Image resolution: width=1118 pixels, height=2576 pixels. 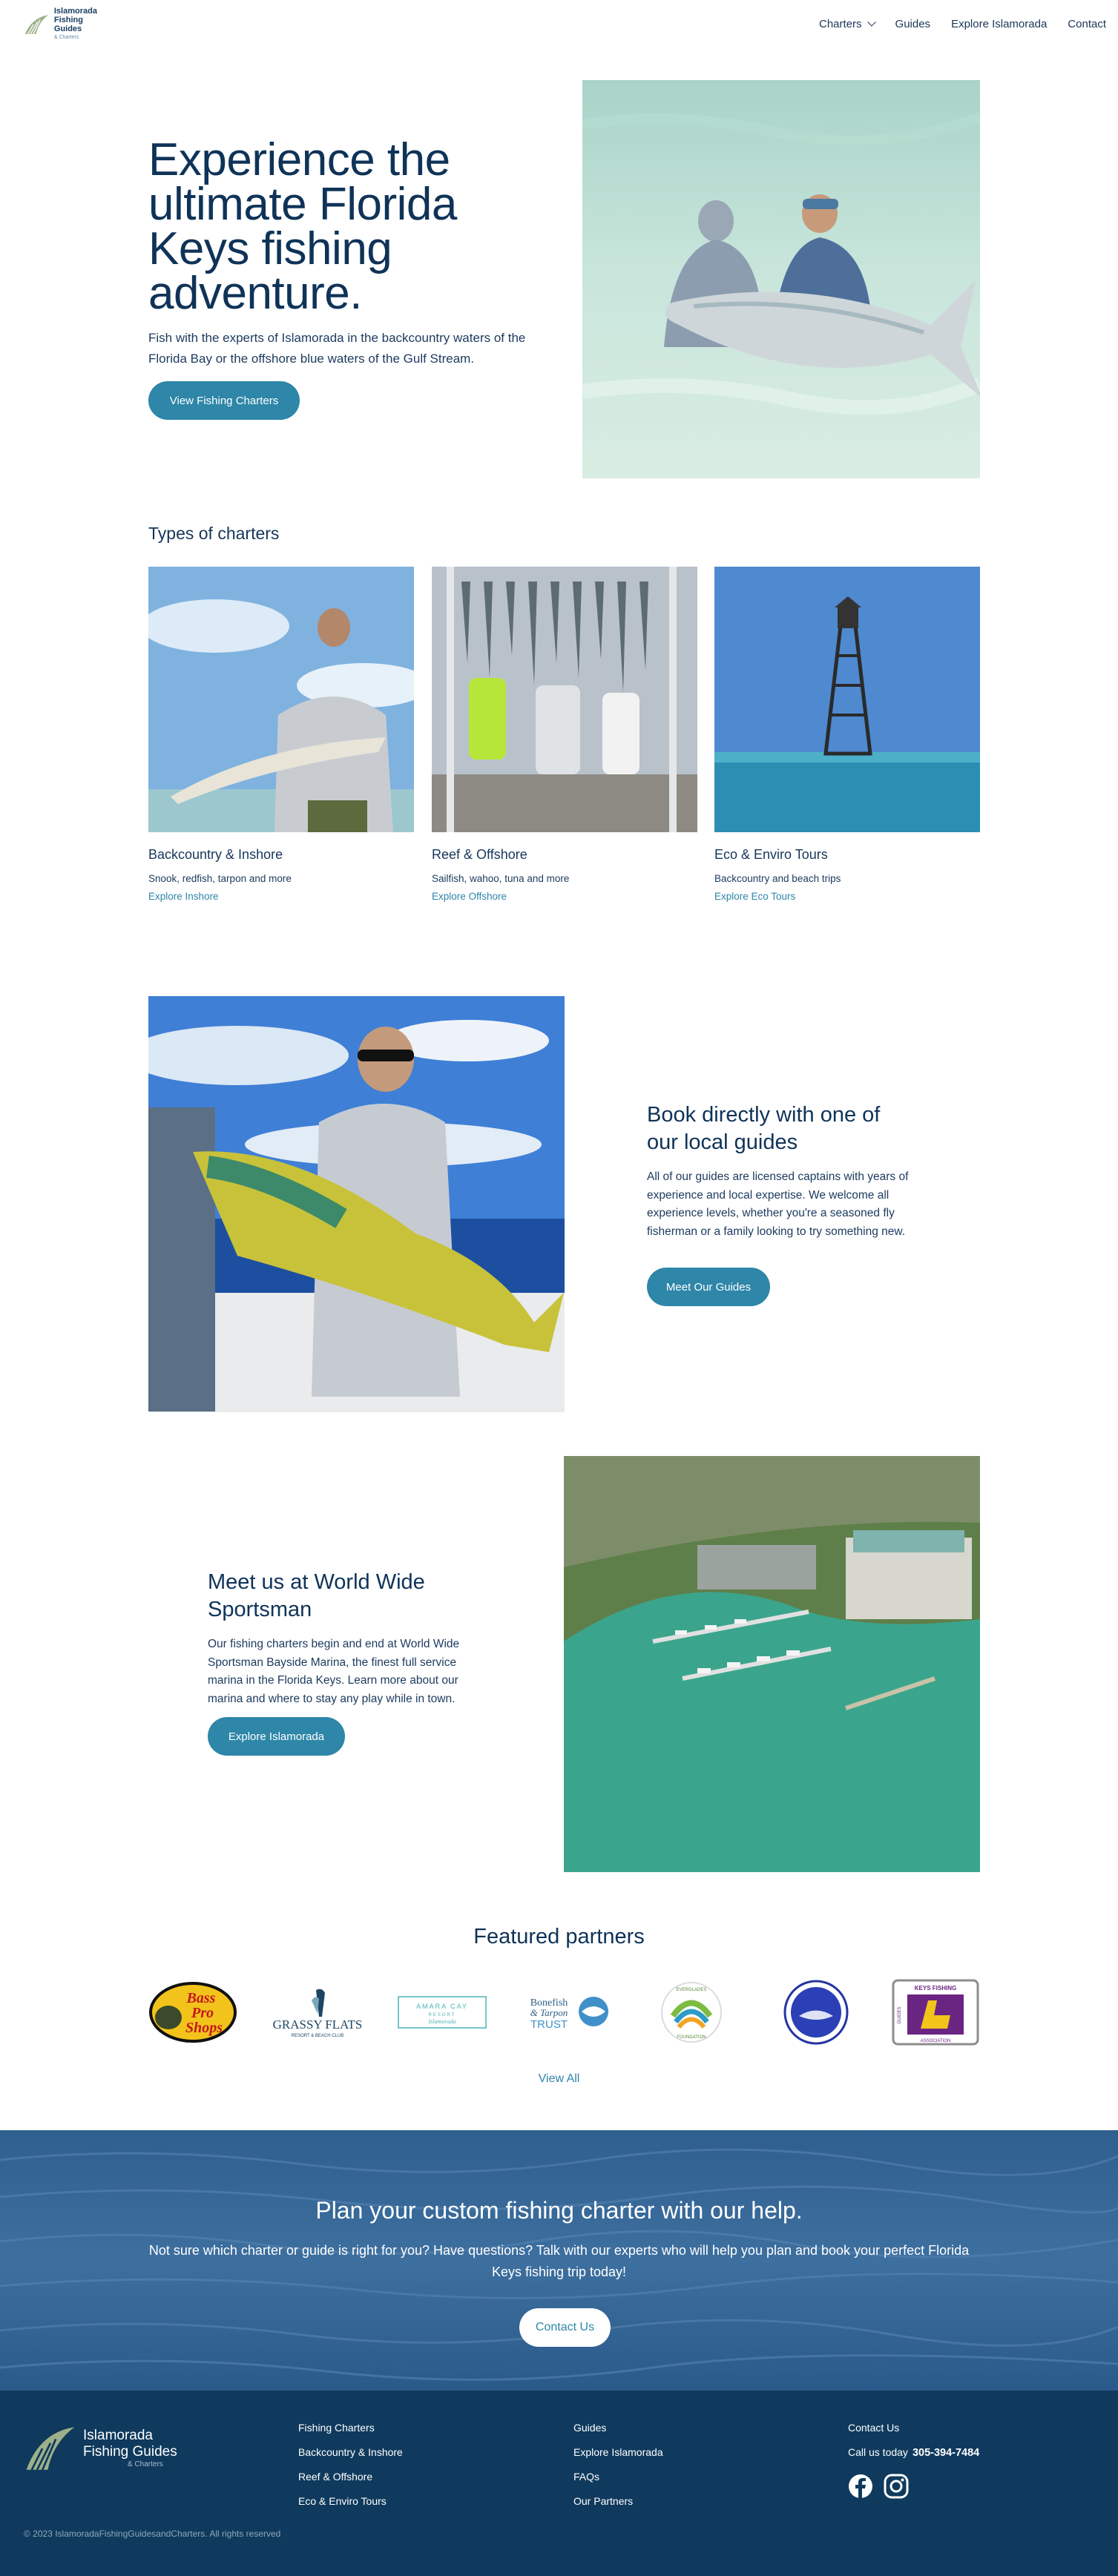 I want to click on hero-tarpon-photo, so click(x=781, y=279).